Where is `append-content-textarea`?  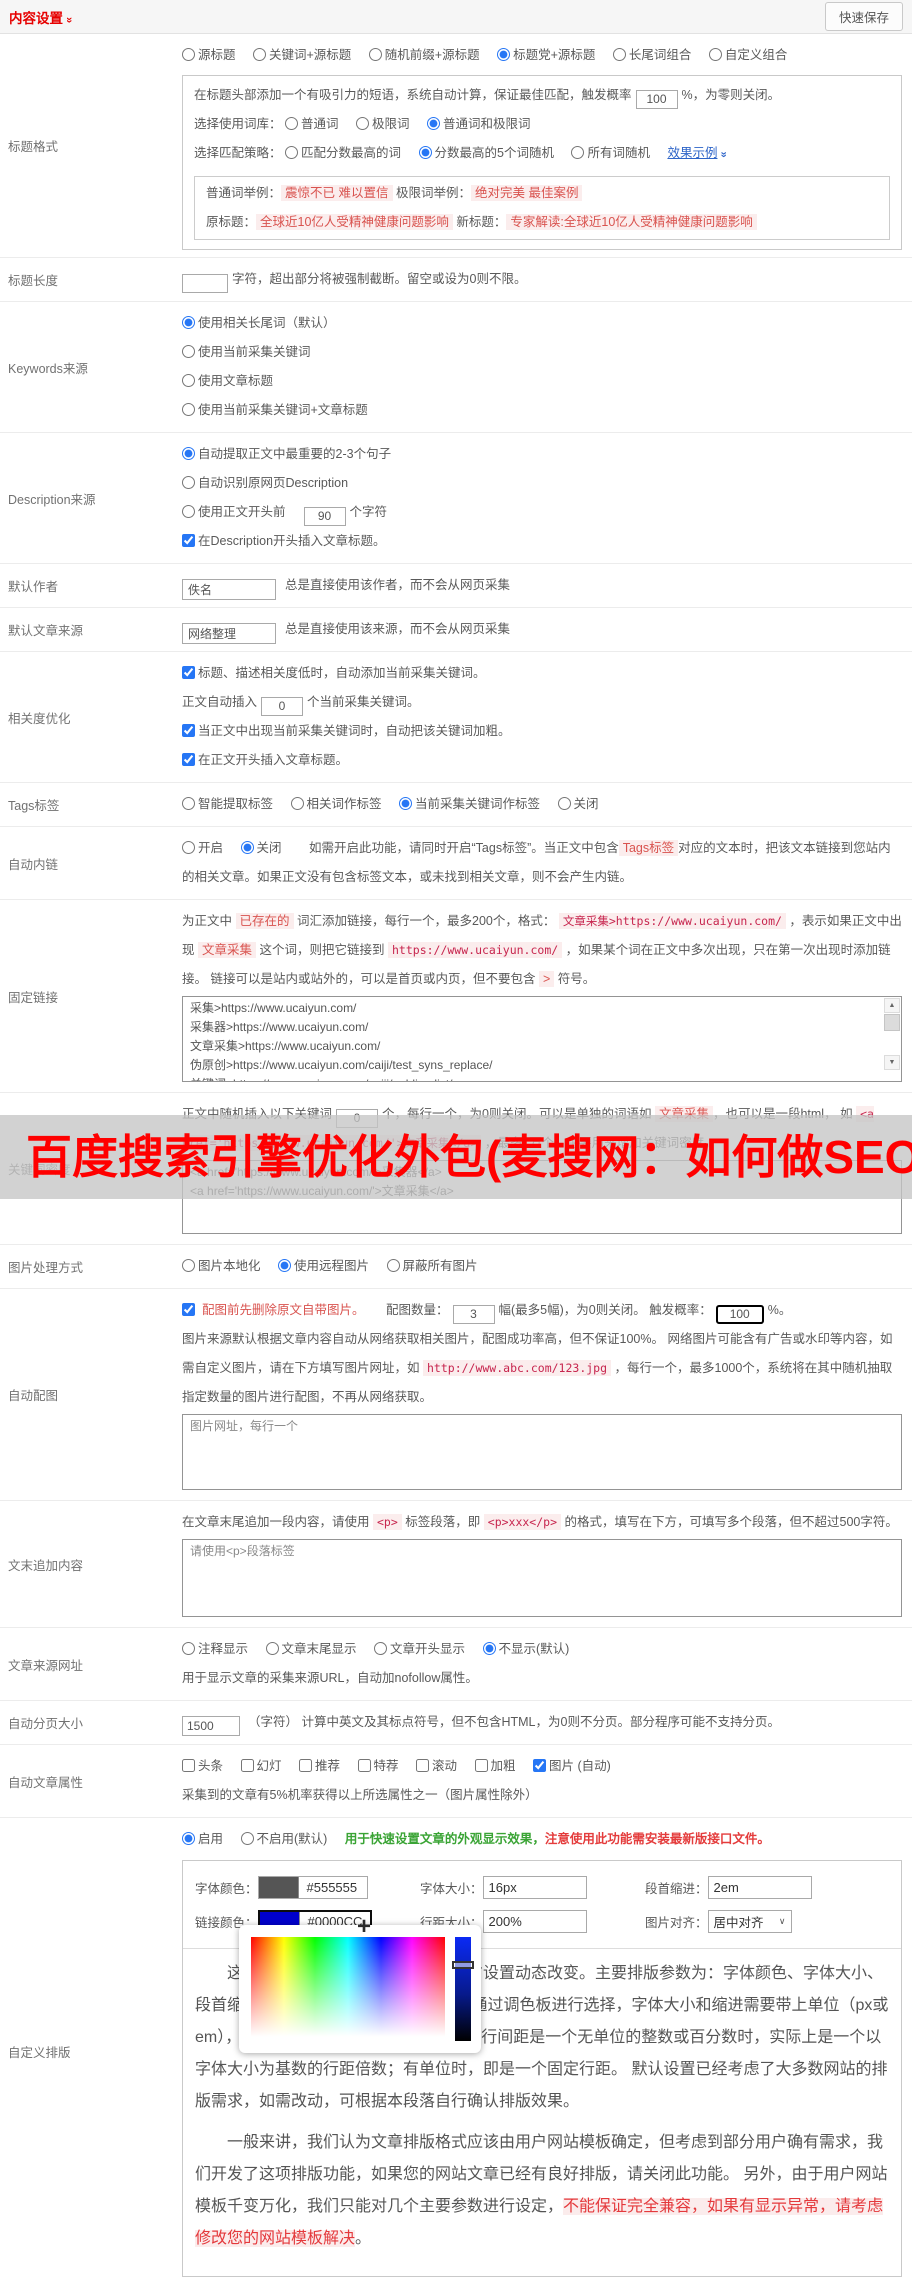 append-content-textarea is located at coordinates (542, 1578).